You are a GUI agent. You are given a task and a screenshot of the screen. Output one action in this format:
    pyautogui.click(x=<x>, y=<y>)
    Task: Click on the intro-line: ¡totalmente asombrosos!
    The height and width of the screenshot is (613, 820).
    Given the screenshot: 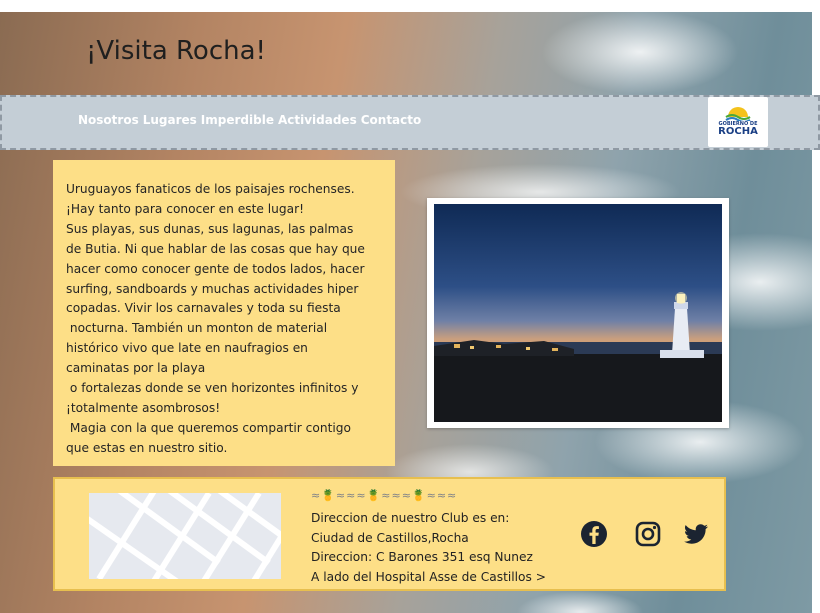 What is the action you would take?
    pyautogui.click(x=143, y=407)
    